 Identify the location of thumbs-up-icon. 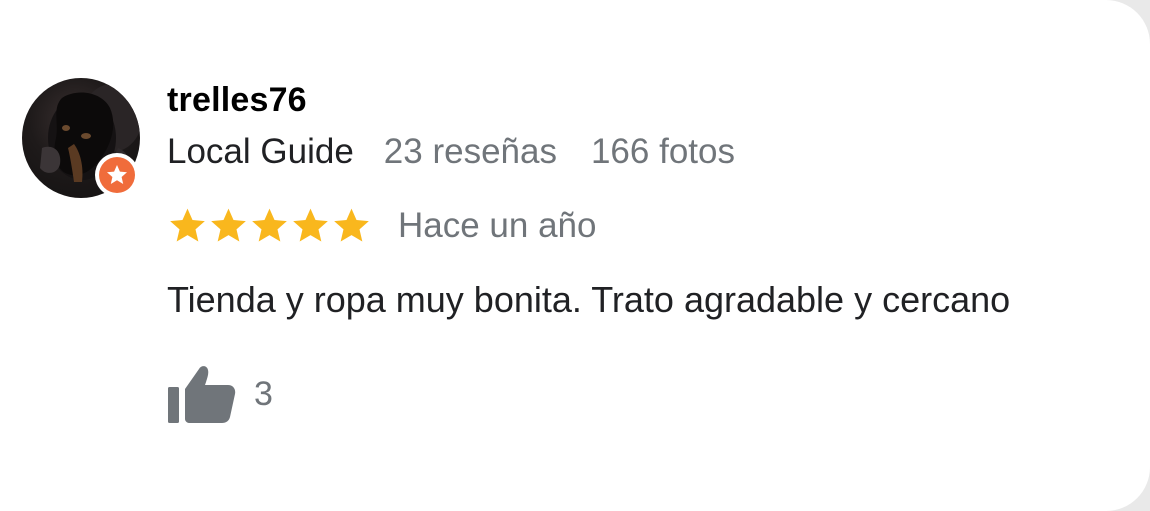
(202, 394).